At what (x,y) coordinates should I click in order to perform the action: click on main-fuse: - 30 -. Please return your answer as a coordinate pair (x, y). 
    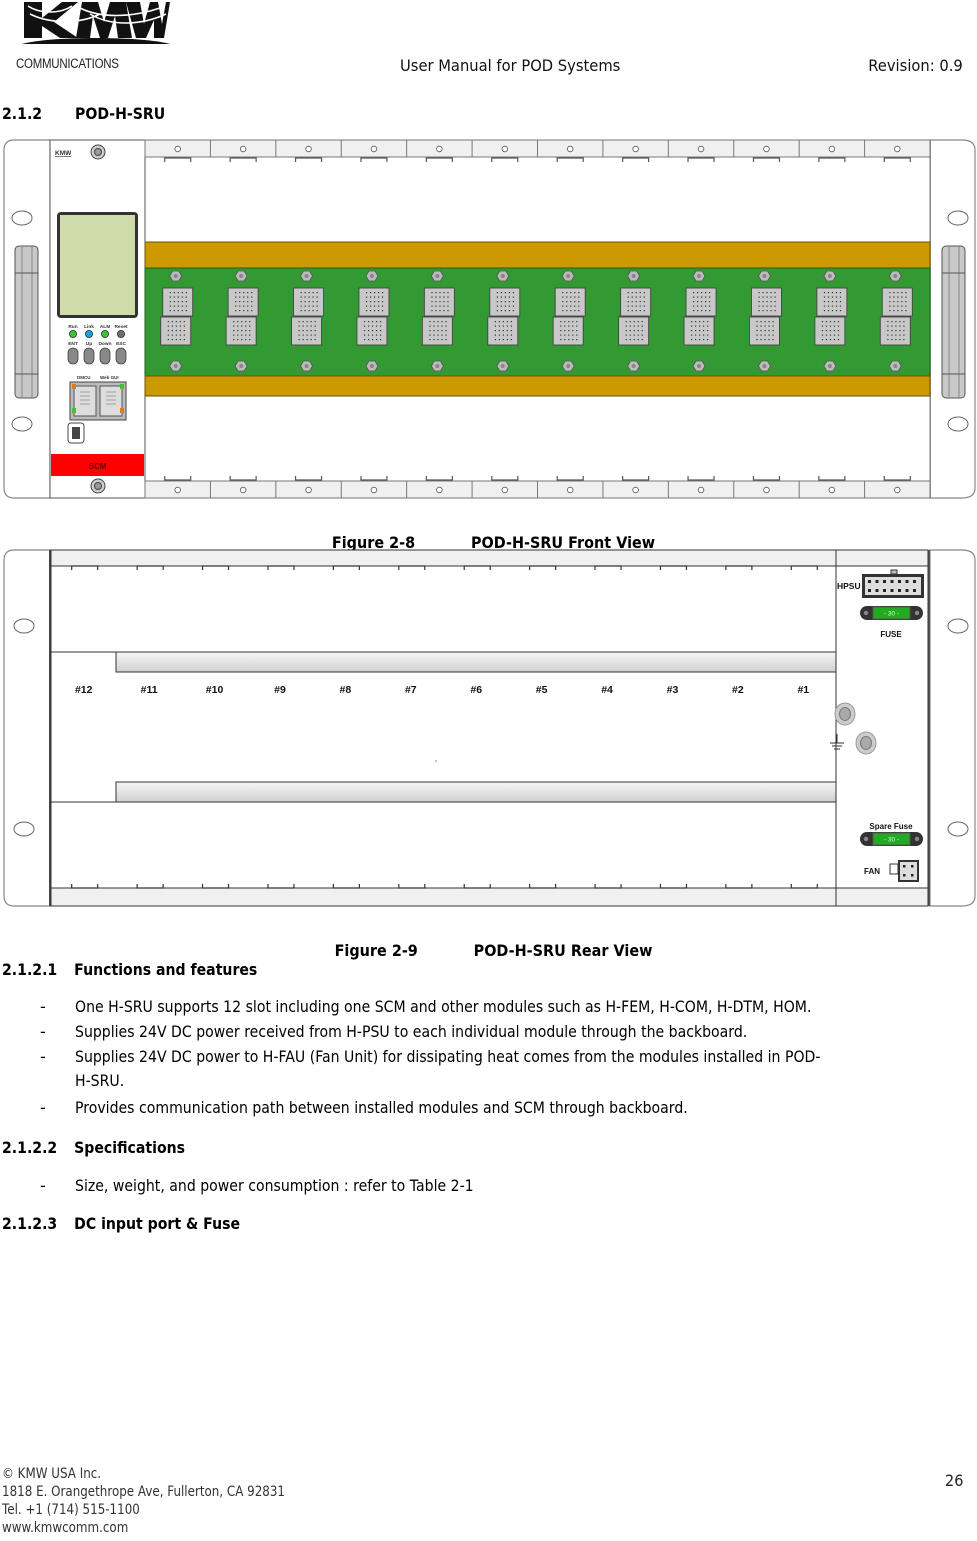
    Looking at the image, I should click on (891, 613).